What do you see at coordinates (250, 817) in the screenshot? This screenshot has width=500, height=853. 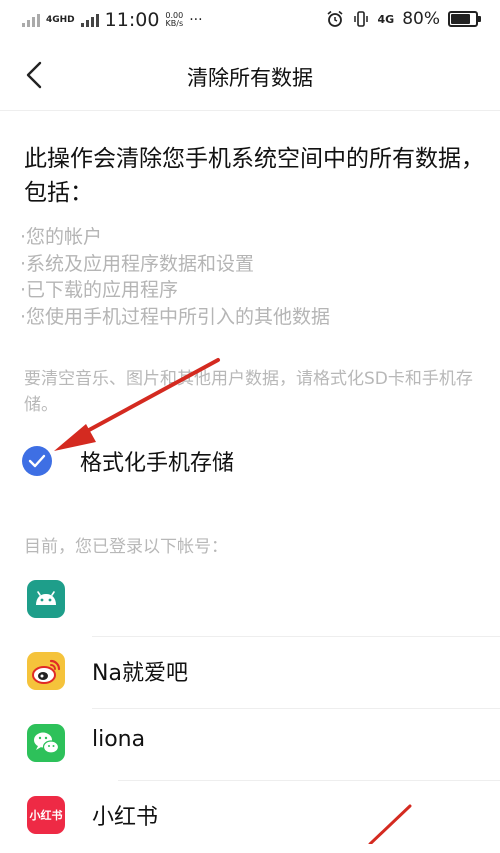 I see `account-row-xiaohongshu: 小红书 小红书` at bounding box center [250, 817].